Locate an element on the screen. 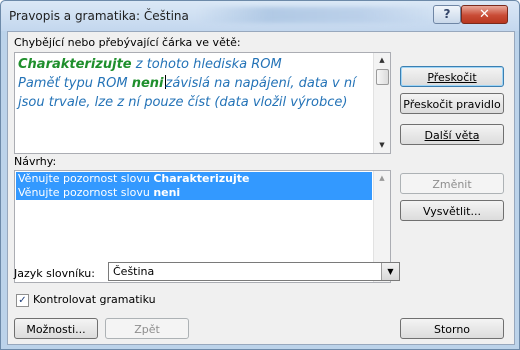 The image size is (520, 350). cancel-label: Storno is located at coordinates (452, 329).